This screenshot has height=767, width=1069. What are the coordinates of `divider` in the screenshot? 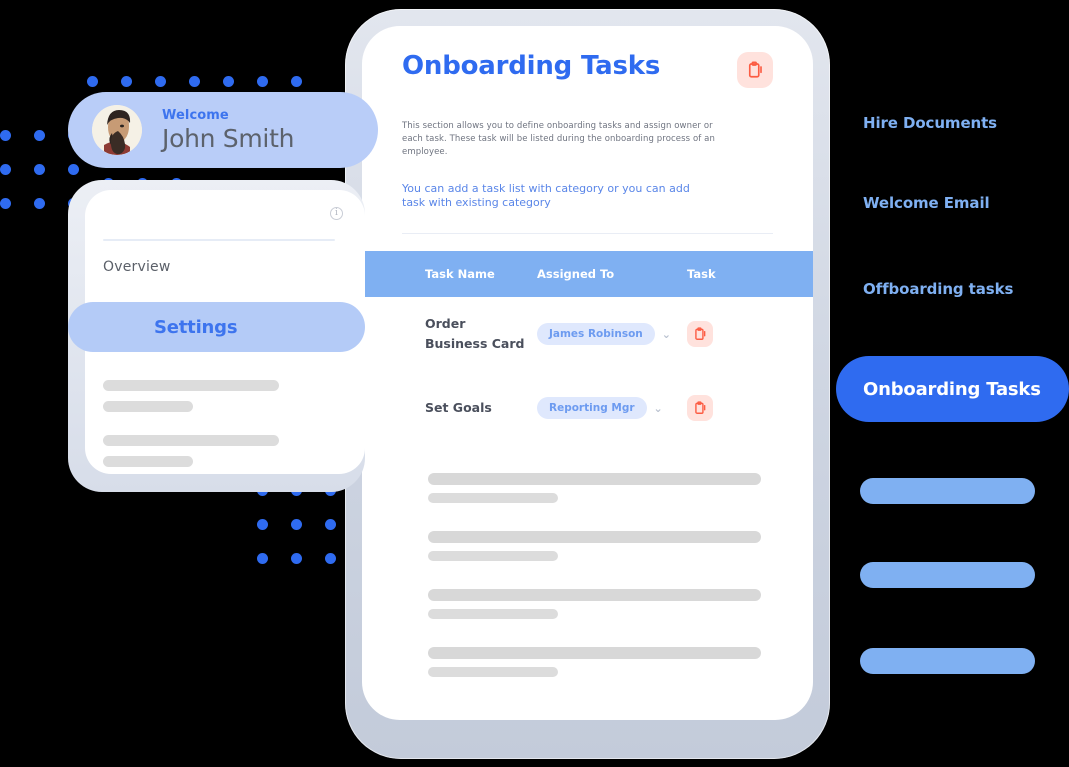 It's located at (587, 234).